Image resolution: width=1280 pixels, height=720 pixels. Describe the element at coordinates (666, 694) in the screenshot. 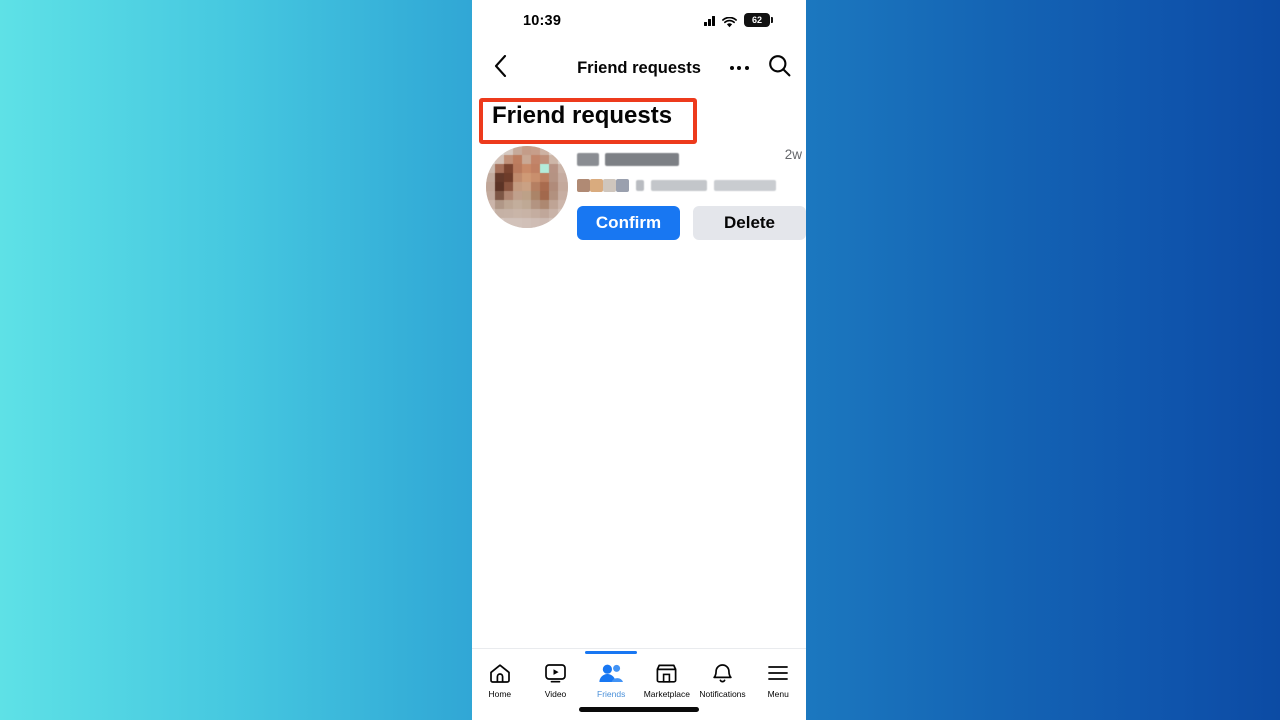

I see `nav-label-marketplace: Marketplace` at that location.